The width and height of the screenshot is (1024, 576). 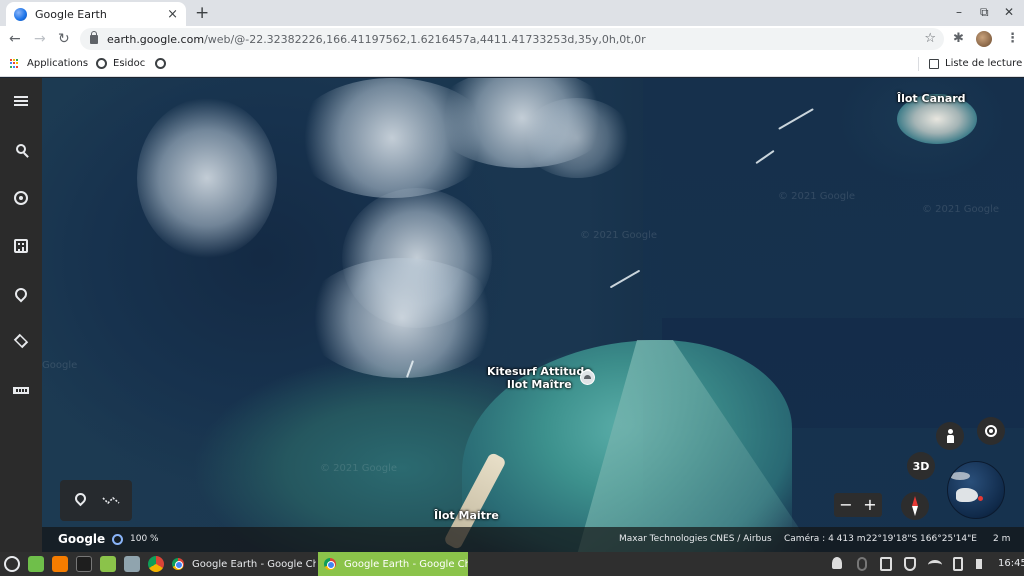 I want to click on tab-close-icon: ×, so click(x=172, y=14).